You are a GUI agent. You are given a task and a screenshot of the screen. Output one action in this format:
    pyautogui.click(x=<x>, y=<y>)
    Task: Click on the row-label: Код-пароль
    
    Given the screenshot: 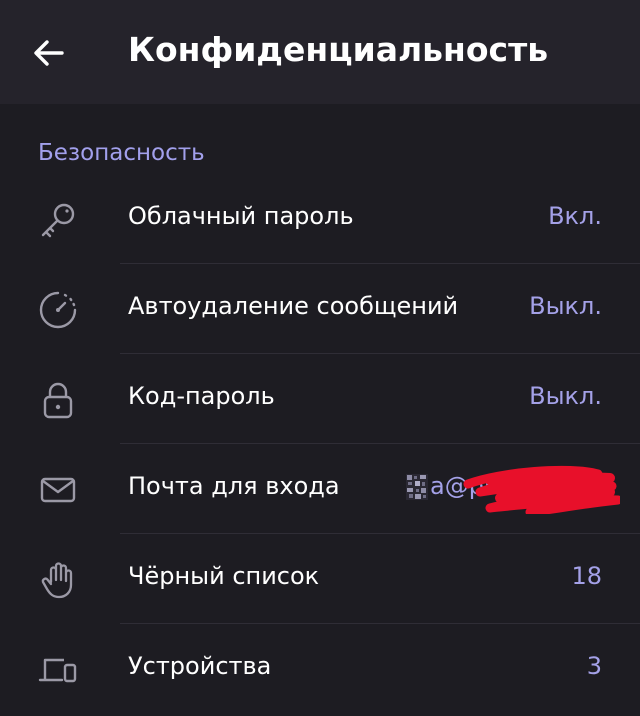 What is the action you would take?
    pyautogui.click(x=201, y=396)
    